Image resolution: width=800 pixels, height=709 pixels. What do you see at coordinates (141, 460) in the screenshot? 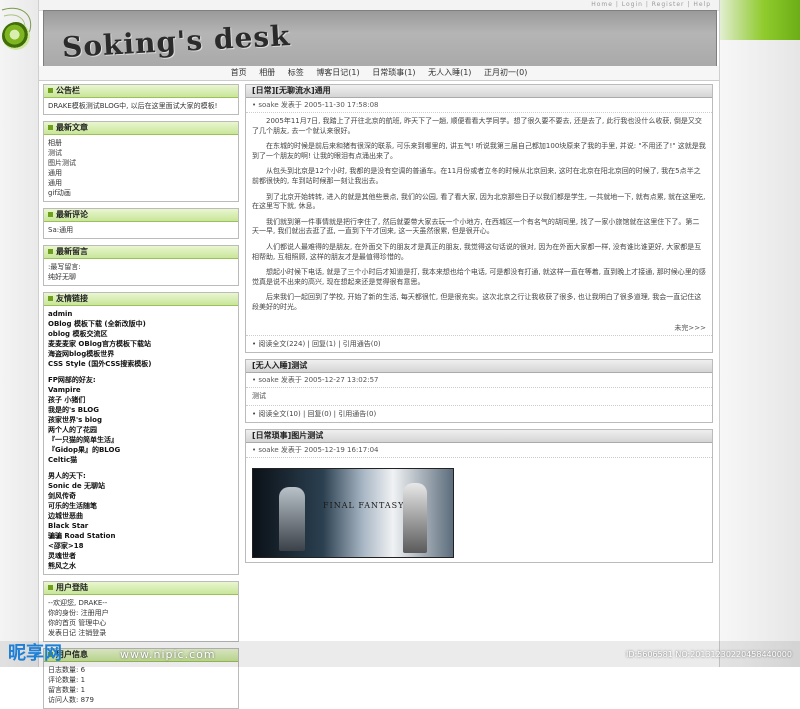
I see `friend-link: Celtic猫` at bounding box center [141, 460].